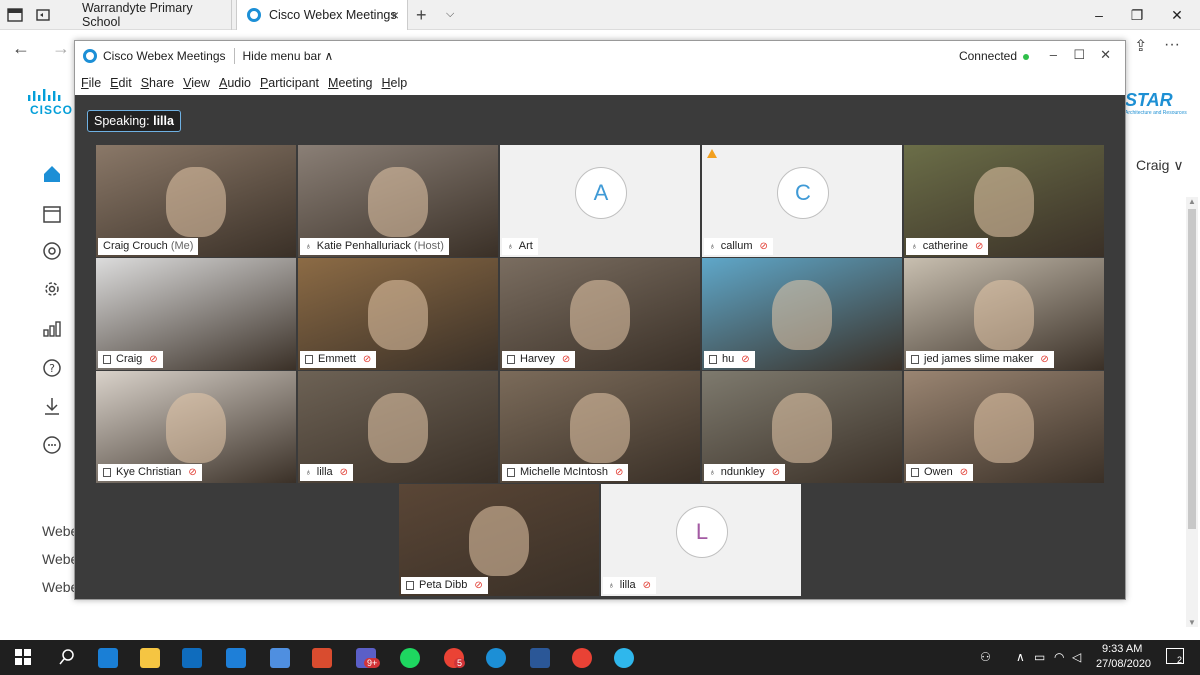 The width and height of the screenshot is (1200, 675). Describe the element at coordinates (196, 201) in the screenshot. I see `participant-tile: Craig Crouch (Me)` at that location.